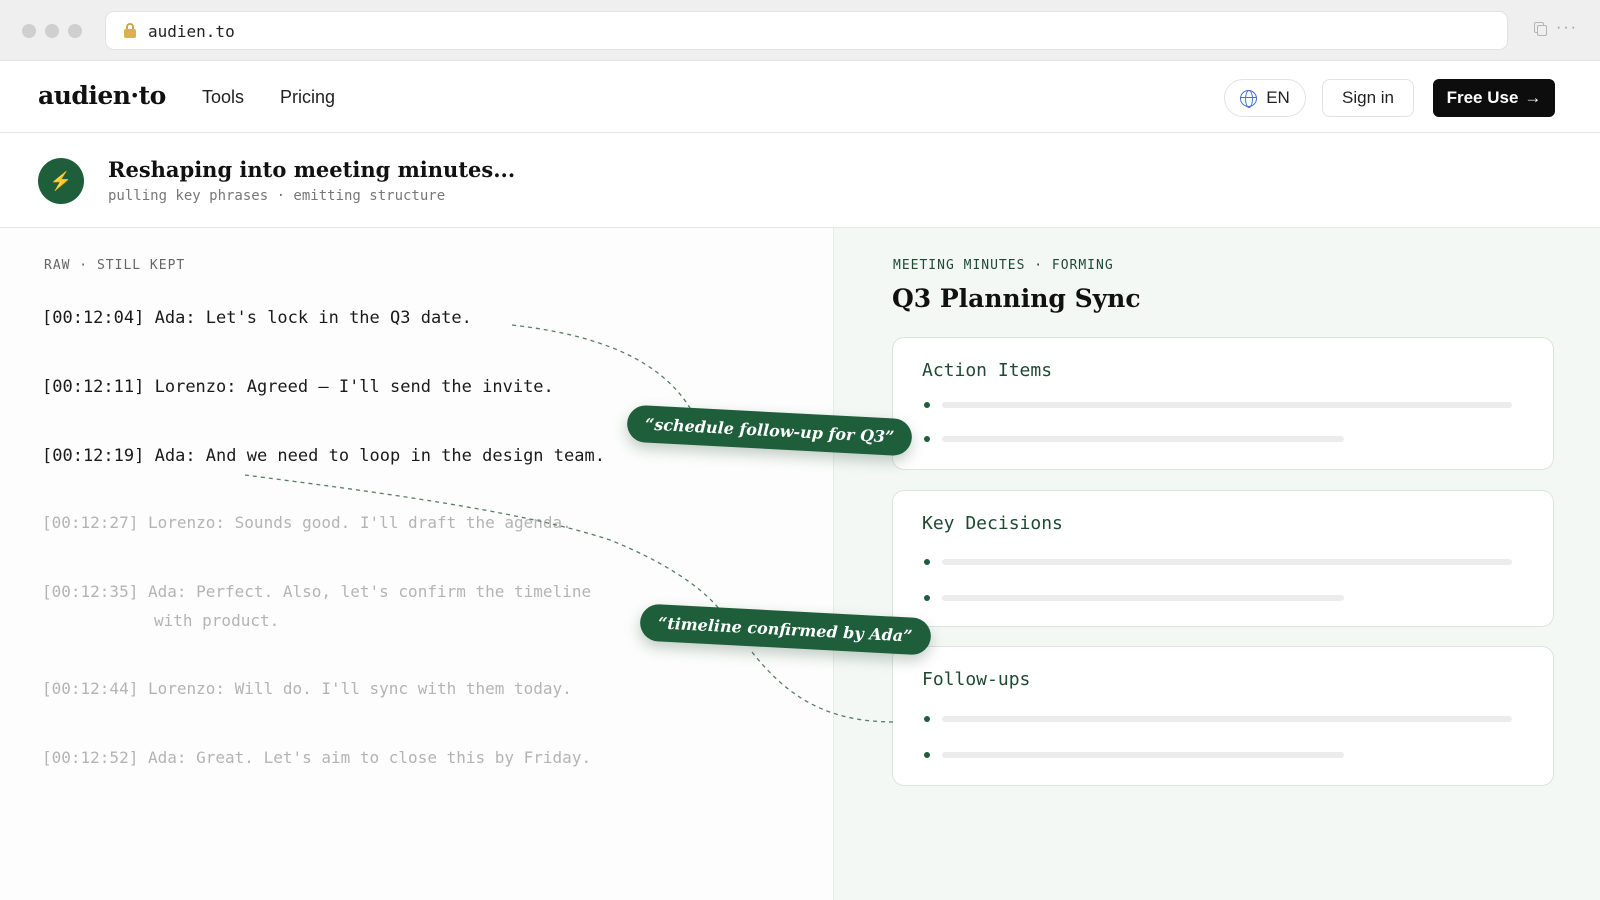 The width and height of the screenshot is (1600, 900). What do you see at coordinates (806, 30) in the screenshot?
I see `address-bar: audien.to` at bounding box center [806, 30].